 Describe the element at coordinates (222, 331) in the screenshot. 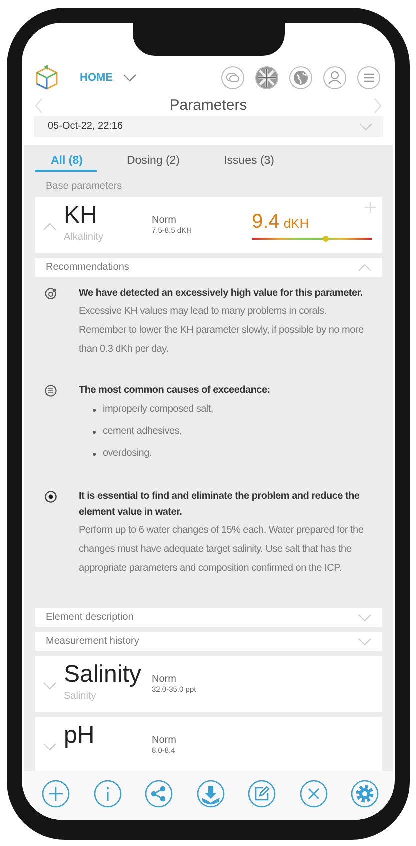

I see `recommendation-text: Excessive KH values may lead to many problems in corals. Remember to lower the KH parameter slowly, if possible by no more than 0.3 dKh per day.` at that location.